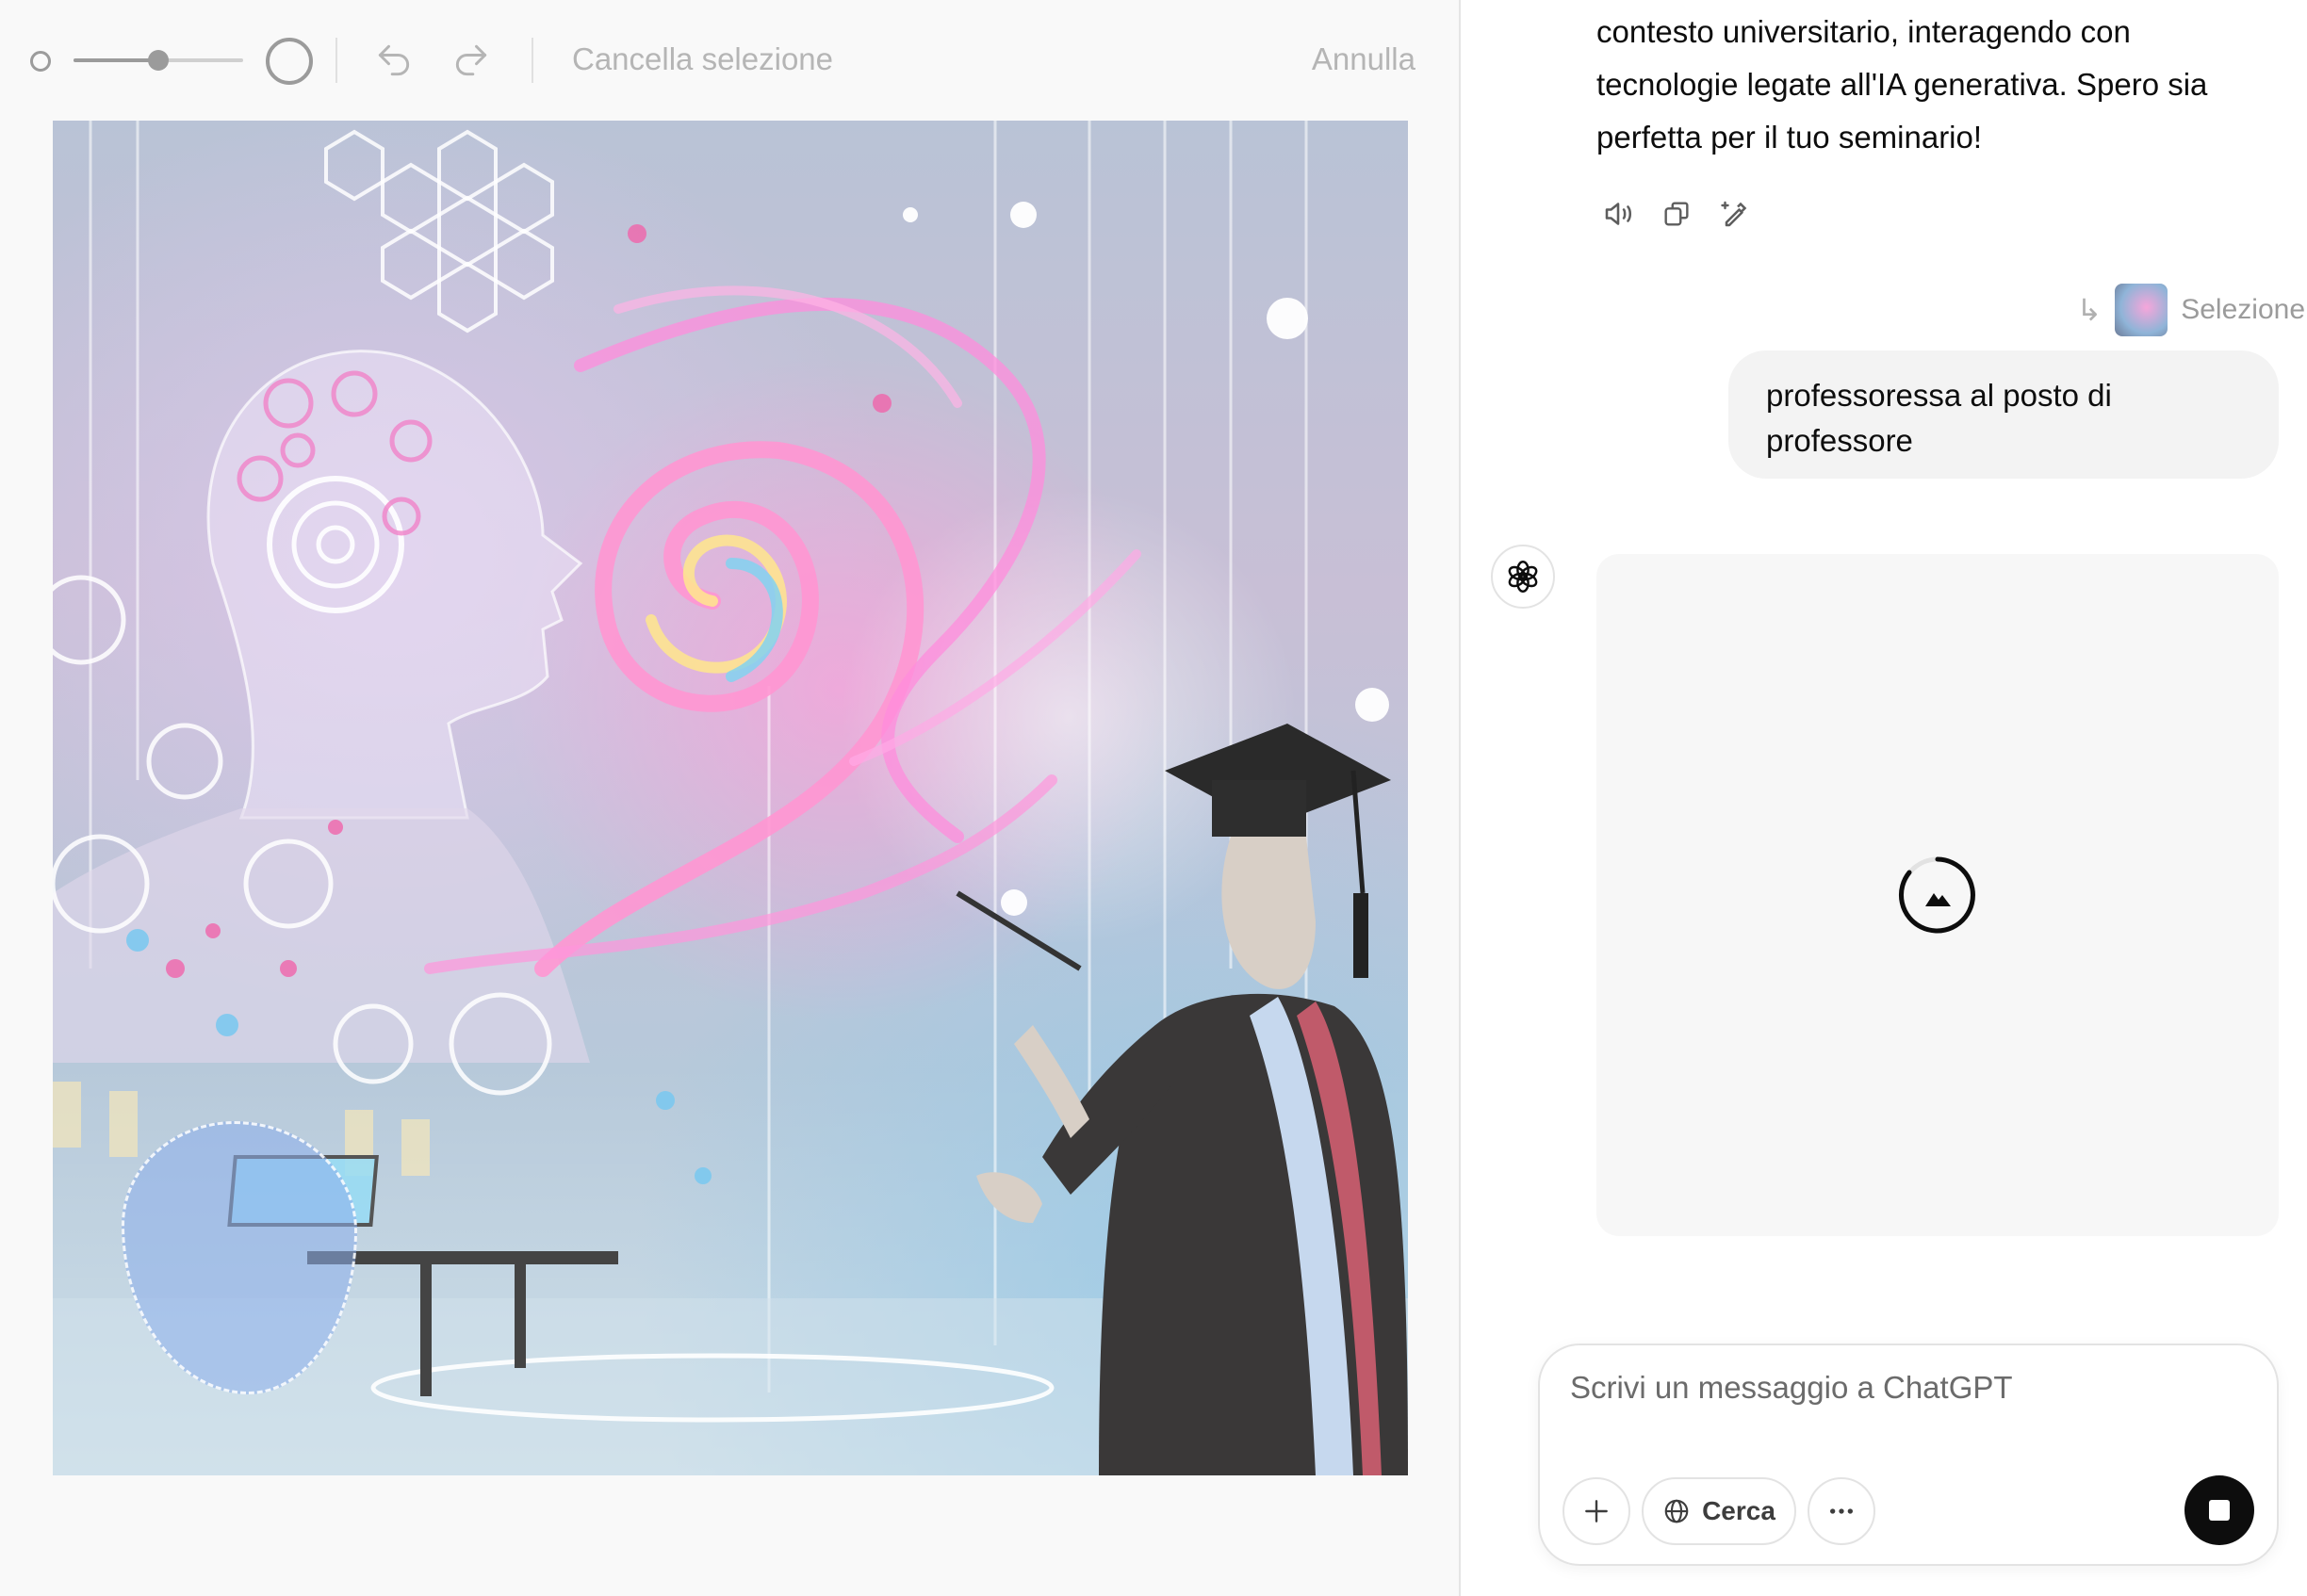 This screenshot has height=1596, width=2307. What do you see at coordinates (2003, 414) in the screenshot?
I see `user-message: professoressa al posto di professore` at bounding box center [2003, 414].